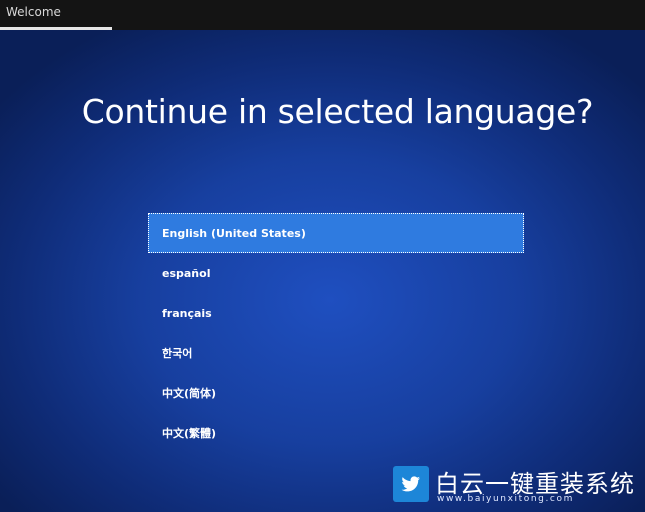  I want to click on language-label: 한국어, so click(177, 353).